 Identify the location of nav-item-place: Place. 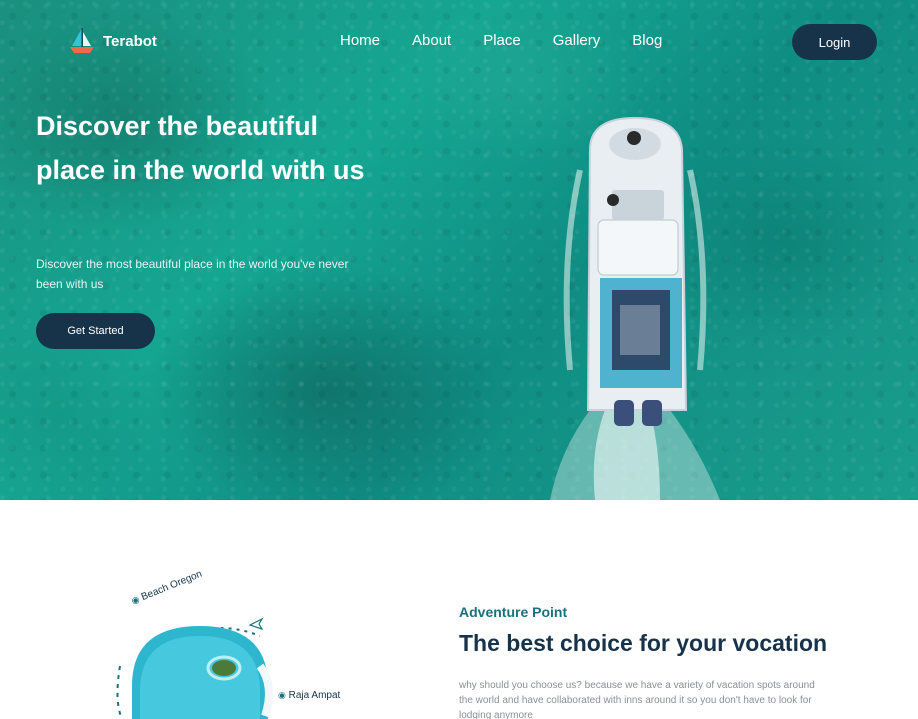
(502, 40).